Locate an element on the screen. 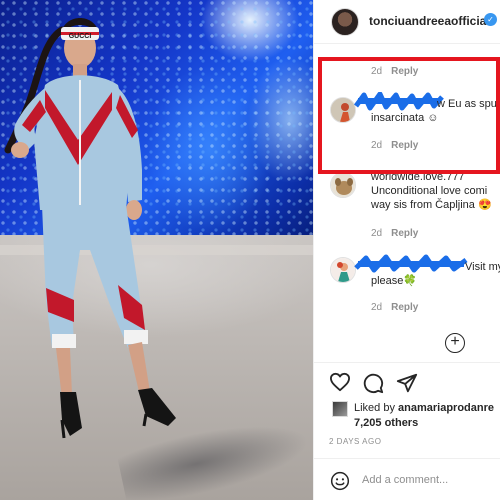 Image resolution: width=500 pixels, height=500 pixels. avatar-dog-icon is located at coordinates (343, 185).